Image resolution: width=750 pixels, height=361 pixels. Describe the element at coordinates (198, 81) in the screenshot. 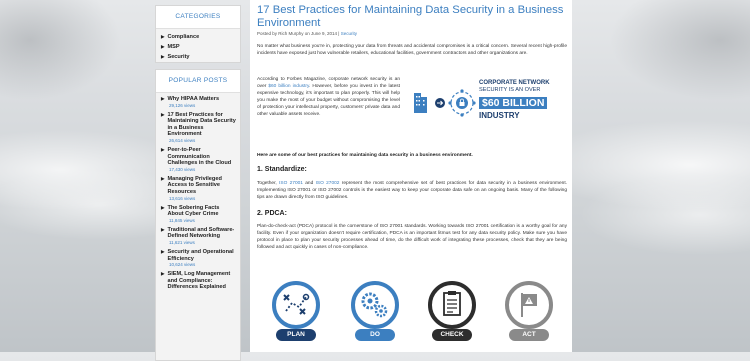

I see `popular-posts-title: POPULAR POSTS` at that location.